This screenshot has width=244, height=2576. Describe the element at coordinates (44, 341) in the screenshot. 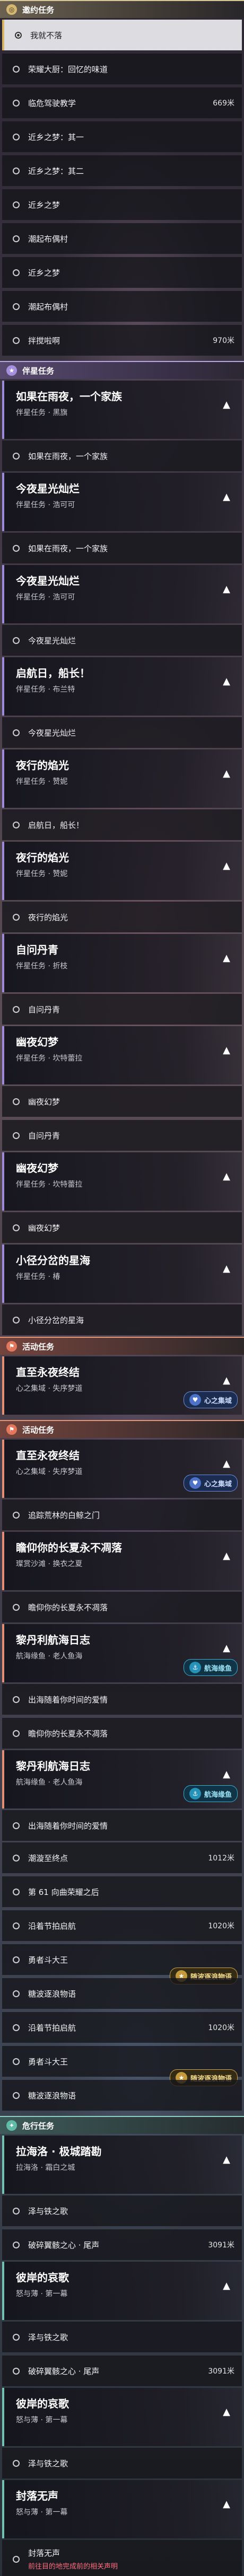

I see `task-label: 拌搅啦啊` at that location.